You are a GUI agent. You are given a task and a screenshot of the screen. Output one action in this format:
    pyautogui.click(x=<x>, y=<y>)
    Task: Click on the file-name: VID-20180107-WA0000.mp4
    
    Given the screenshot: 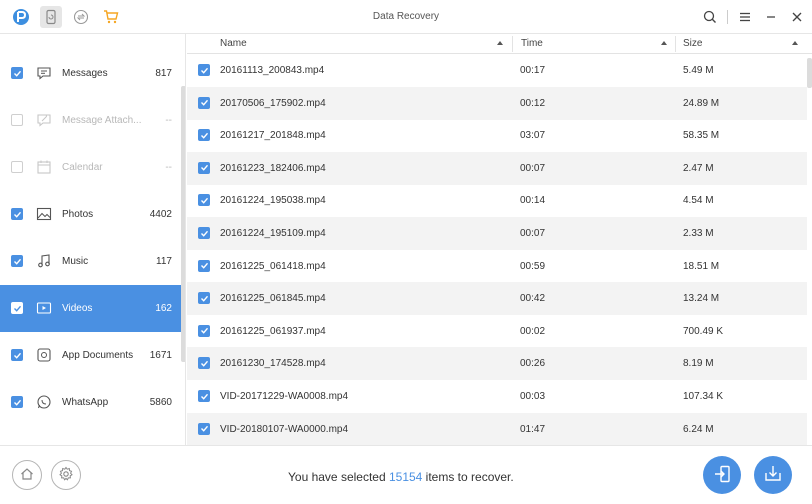 What is the action you would take?
    pyautogui.click(x=284, y=429)
    